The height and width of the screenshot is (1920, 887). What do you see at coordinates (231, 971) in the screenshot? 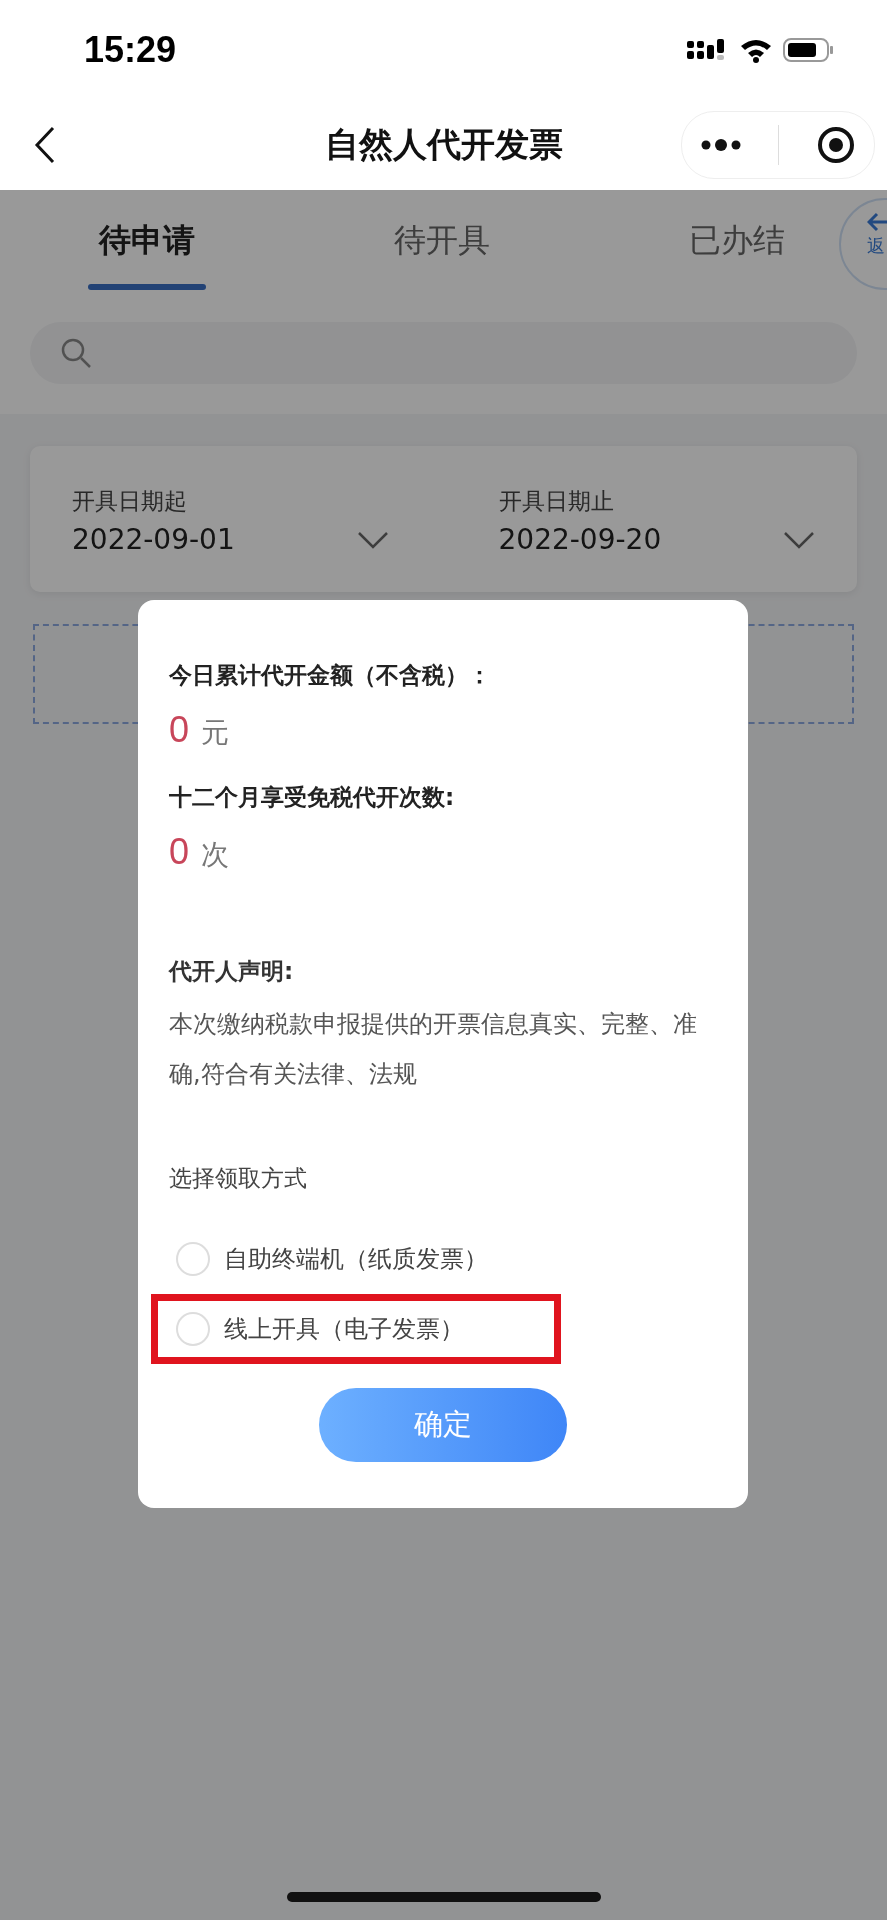
I see `declaration-title: 代开人声明:` at bounding box center [231, 971].